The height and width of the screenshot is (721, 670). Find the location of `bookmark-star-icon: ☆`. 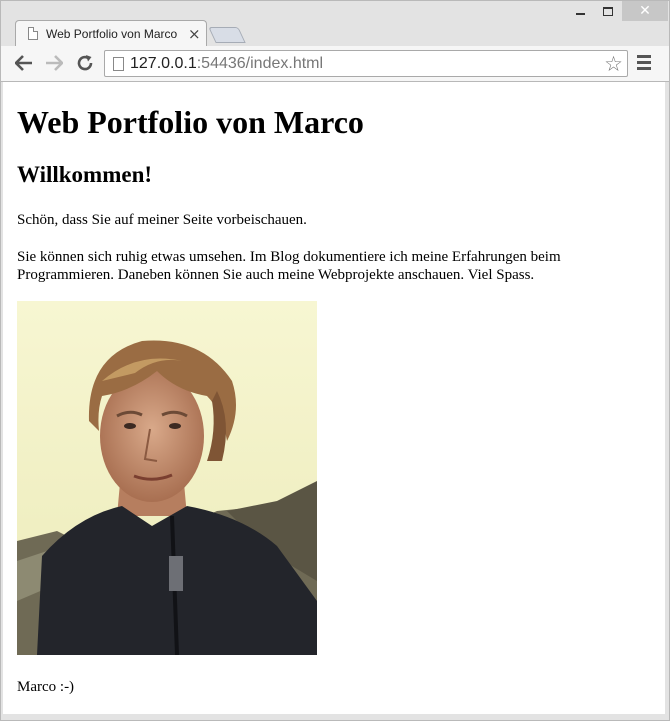

bookmark-star-icon: ☆ is located at coordinates (613, 64).